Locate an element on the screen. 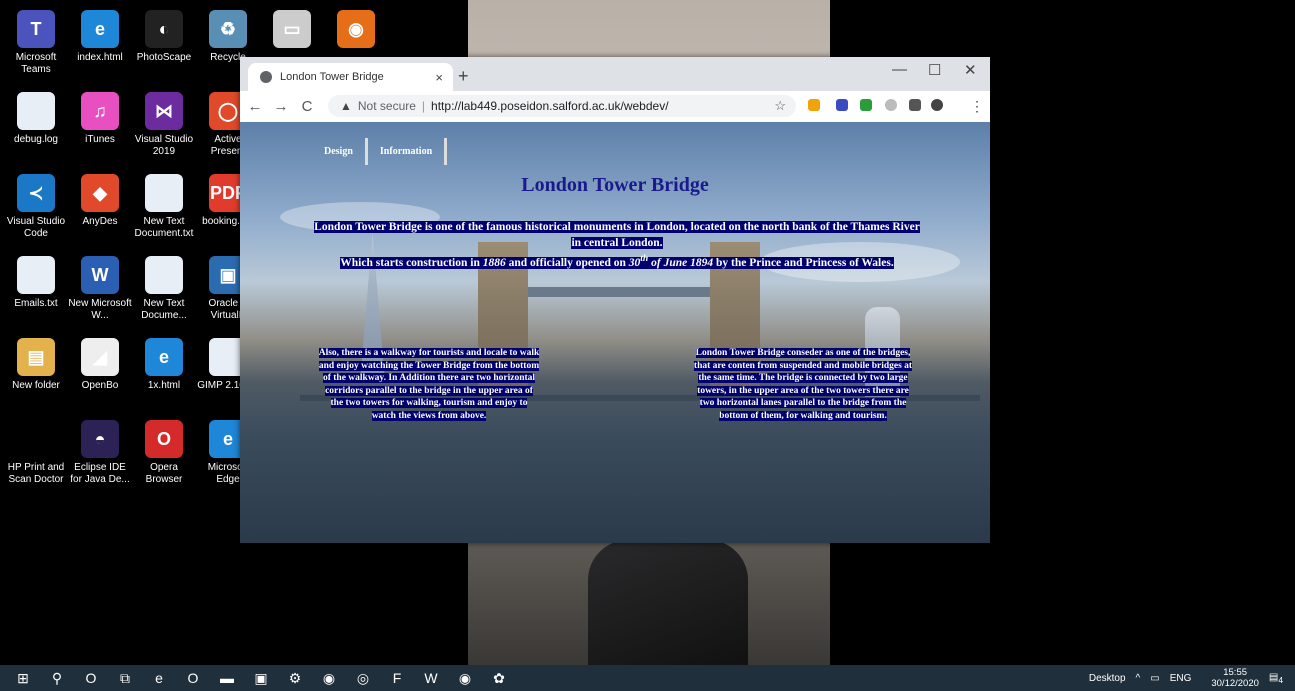  desktop-icon: ≺ Visual Studio Code is located at coordinates (36, 207).